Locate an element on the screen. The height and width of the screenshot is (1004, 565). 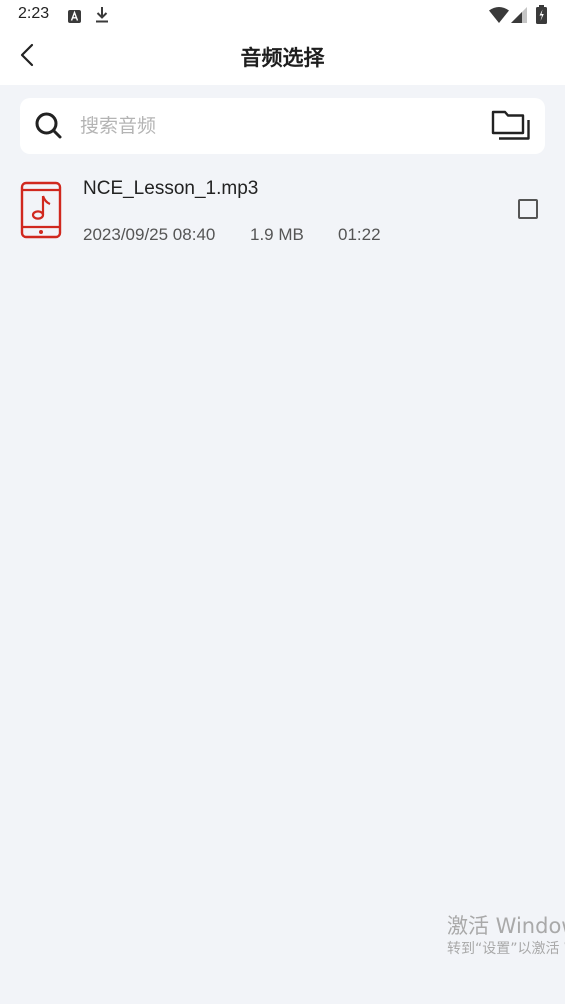
search-bar is located at coordinates (282, 126).